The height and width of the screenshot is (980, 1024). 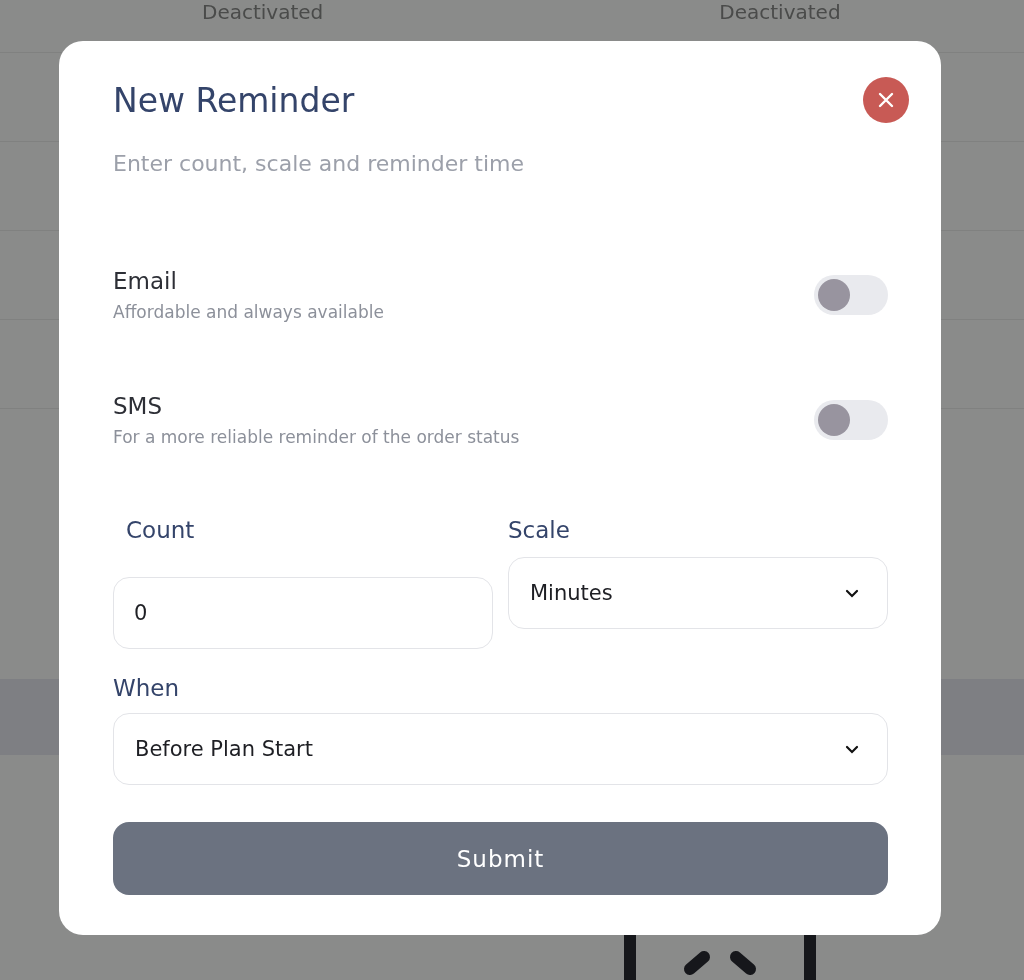 I want to click on count-field: 0, so click(x=303, y=613).